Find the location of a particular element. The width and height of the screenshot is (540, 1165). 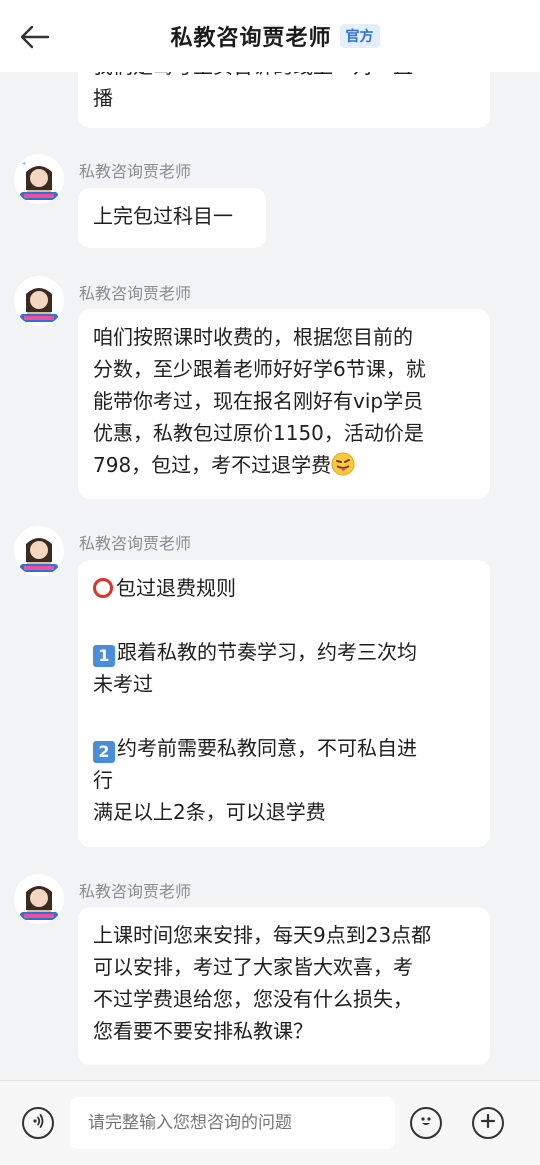

keycap-one-icon: 1 is located at coordinates (104, 656).